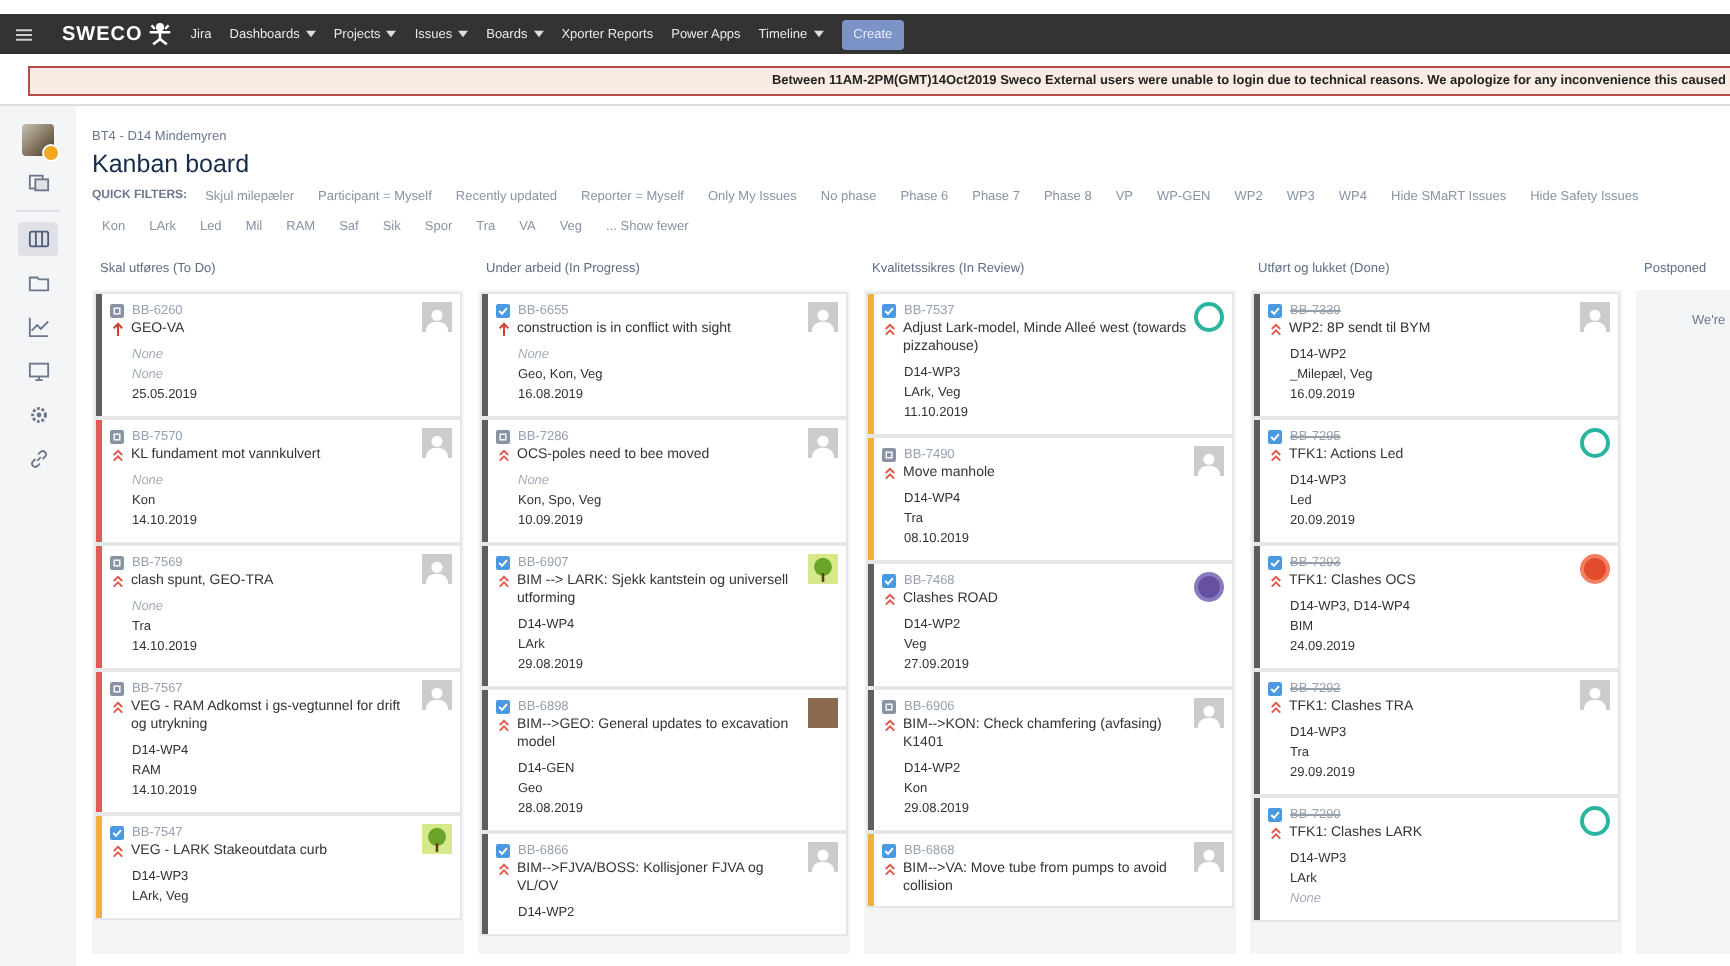 This screenshot has height=966, width=1730. What do you see at coordinates (160, 34) in the screenshot?
I see `figure-logo-icon` at bounding box center [160, 34].